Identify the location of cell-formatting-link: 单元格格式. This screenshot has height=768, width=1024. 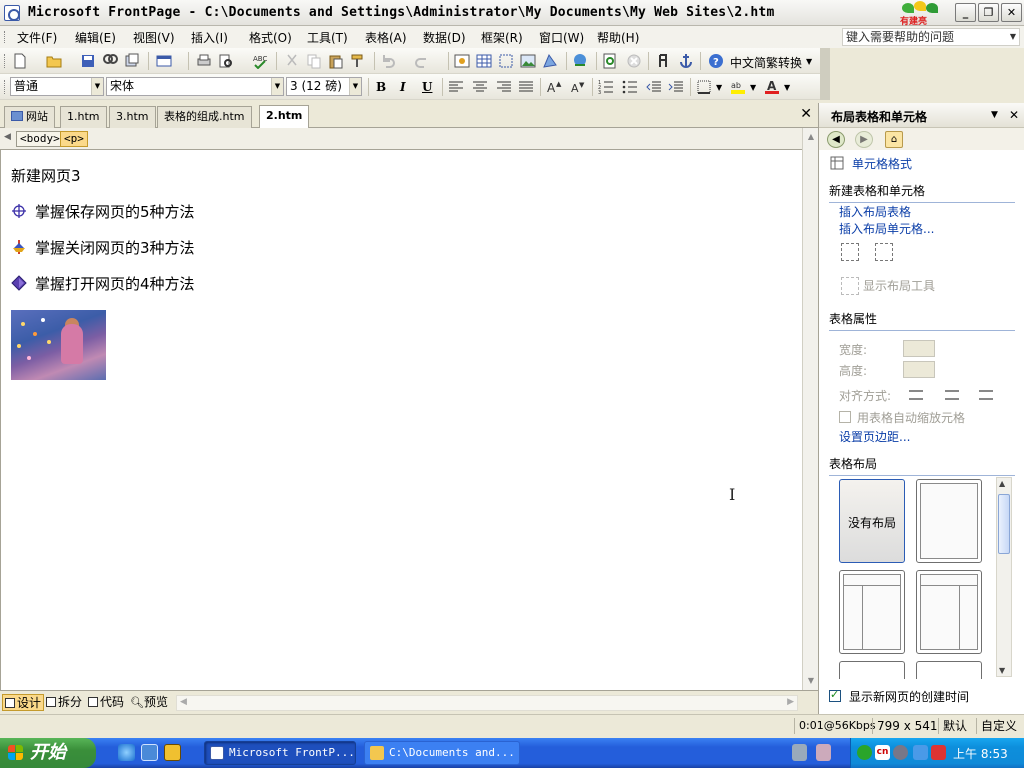
(882, 163).